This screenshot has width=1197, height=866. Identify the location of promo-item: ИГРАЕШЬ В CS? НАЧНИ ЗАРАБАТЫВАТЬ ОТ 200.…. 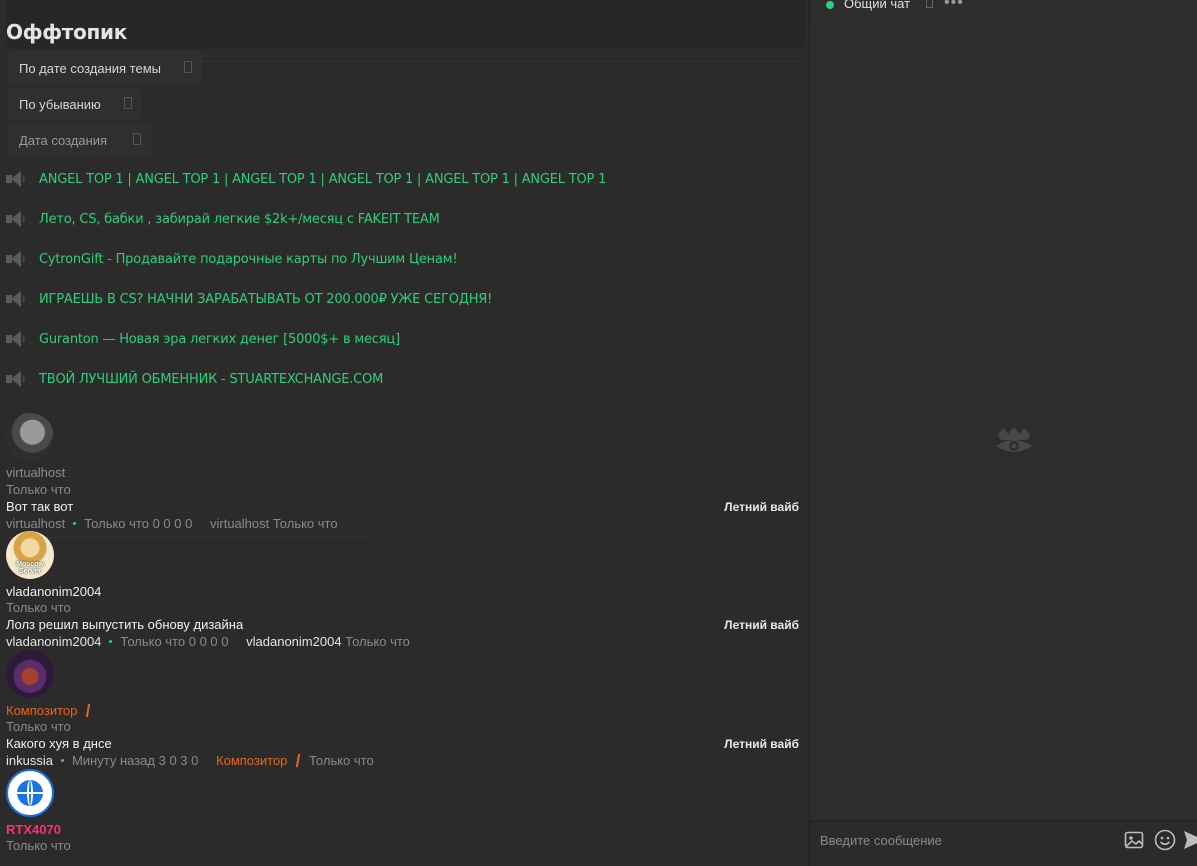
(249, 299).